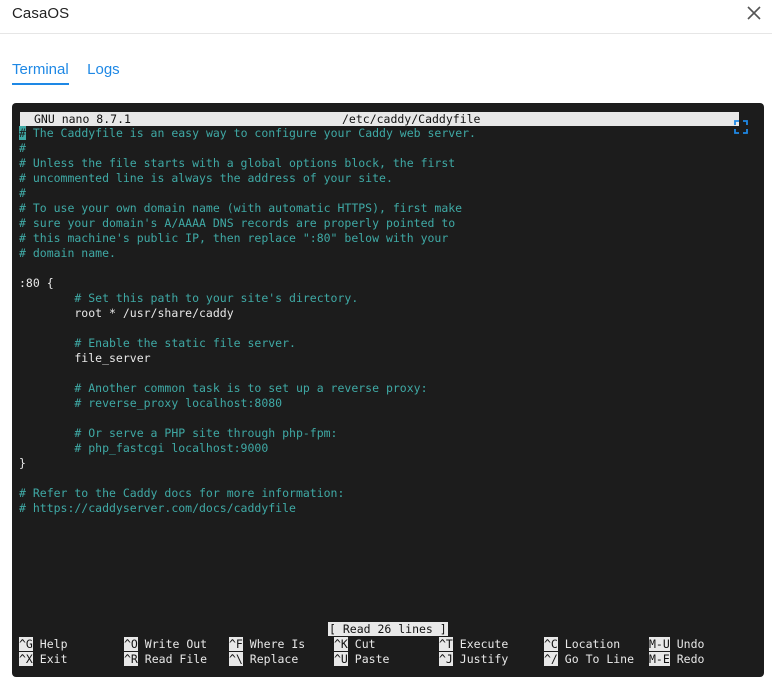 The image size is (772, 687). I want to click on shortcut-label: Replace, so click(274, 659).